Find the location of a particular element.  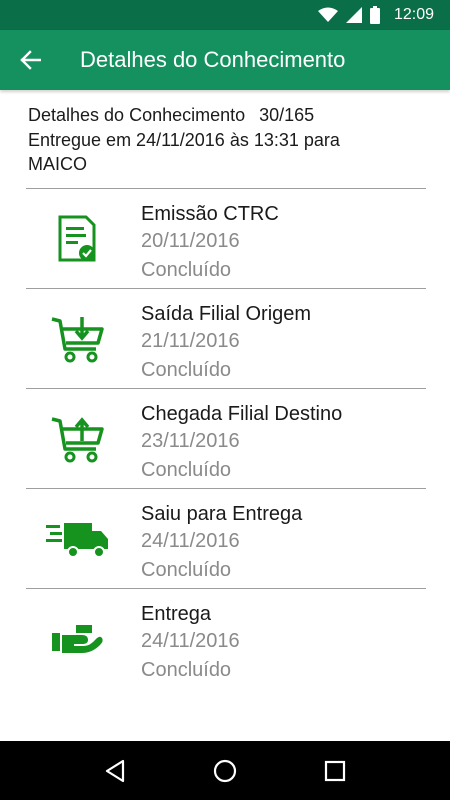

event-title: Saiu para Entrega is located at coordinates (222, 514).